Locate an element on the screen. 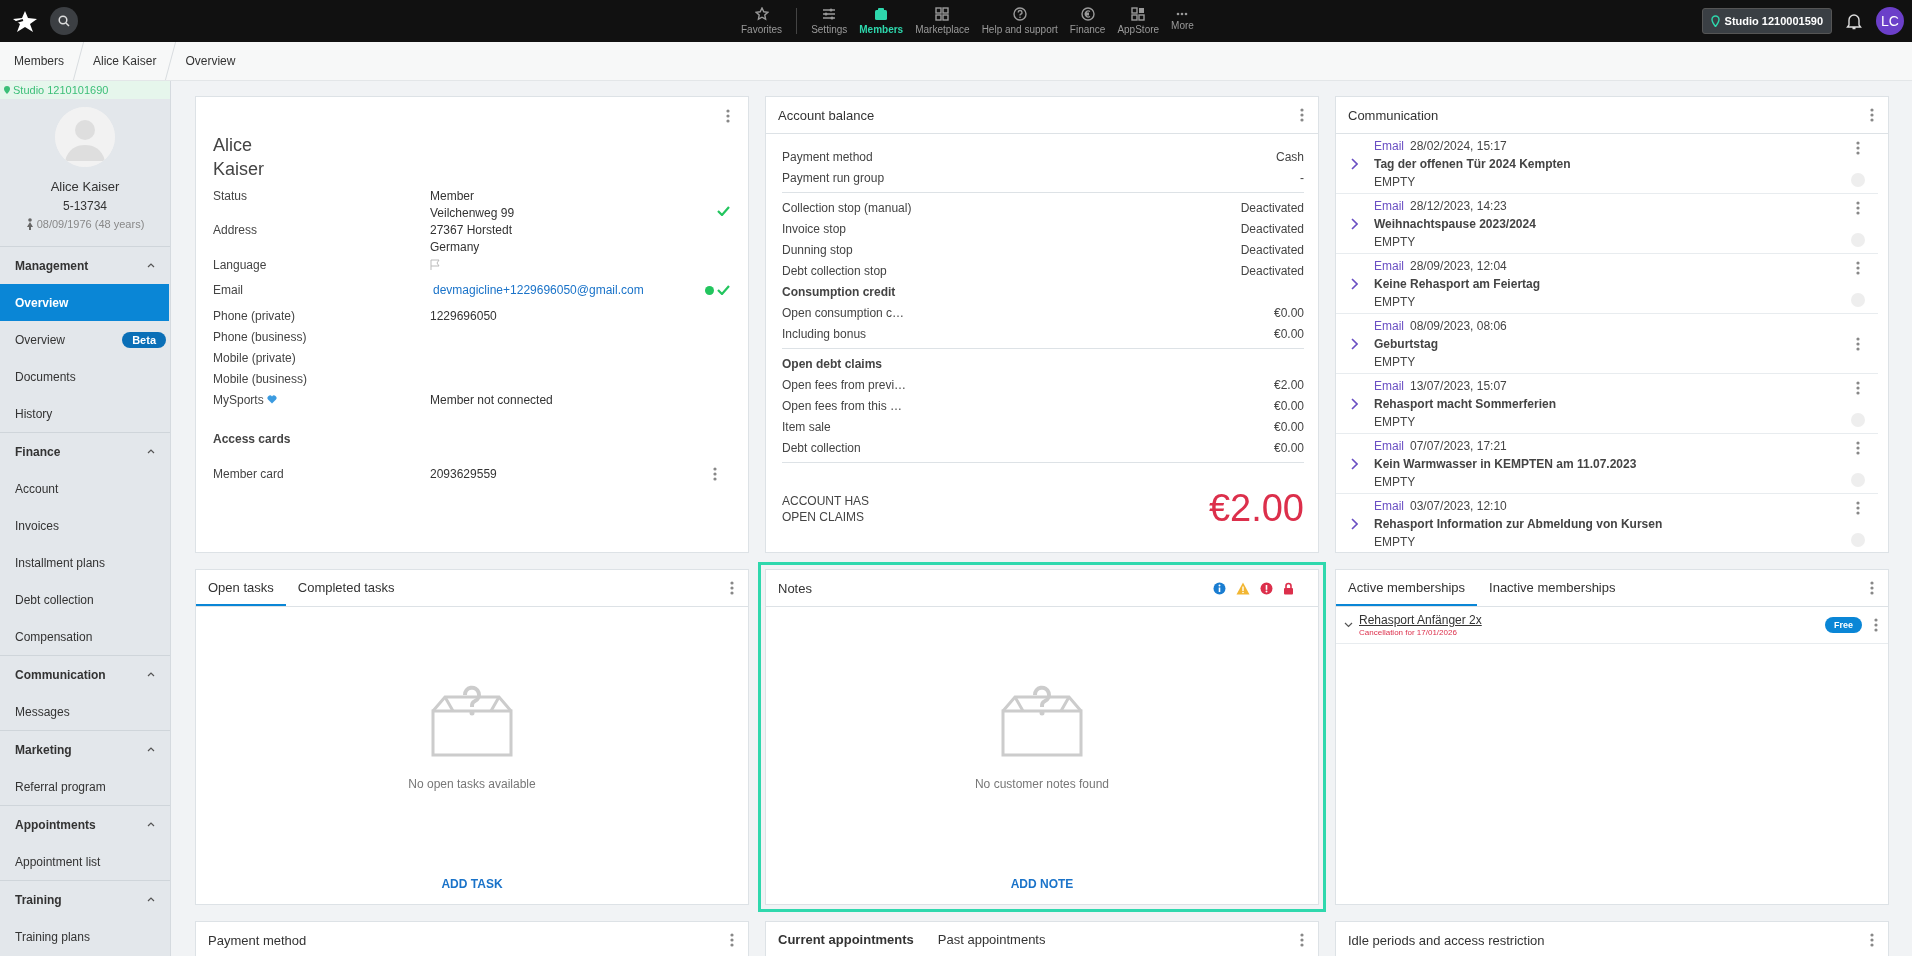  nav-section: Training is located at coordinates (85, 899).